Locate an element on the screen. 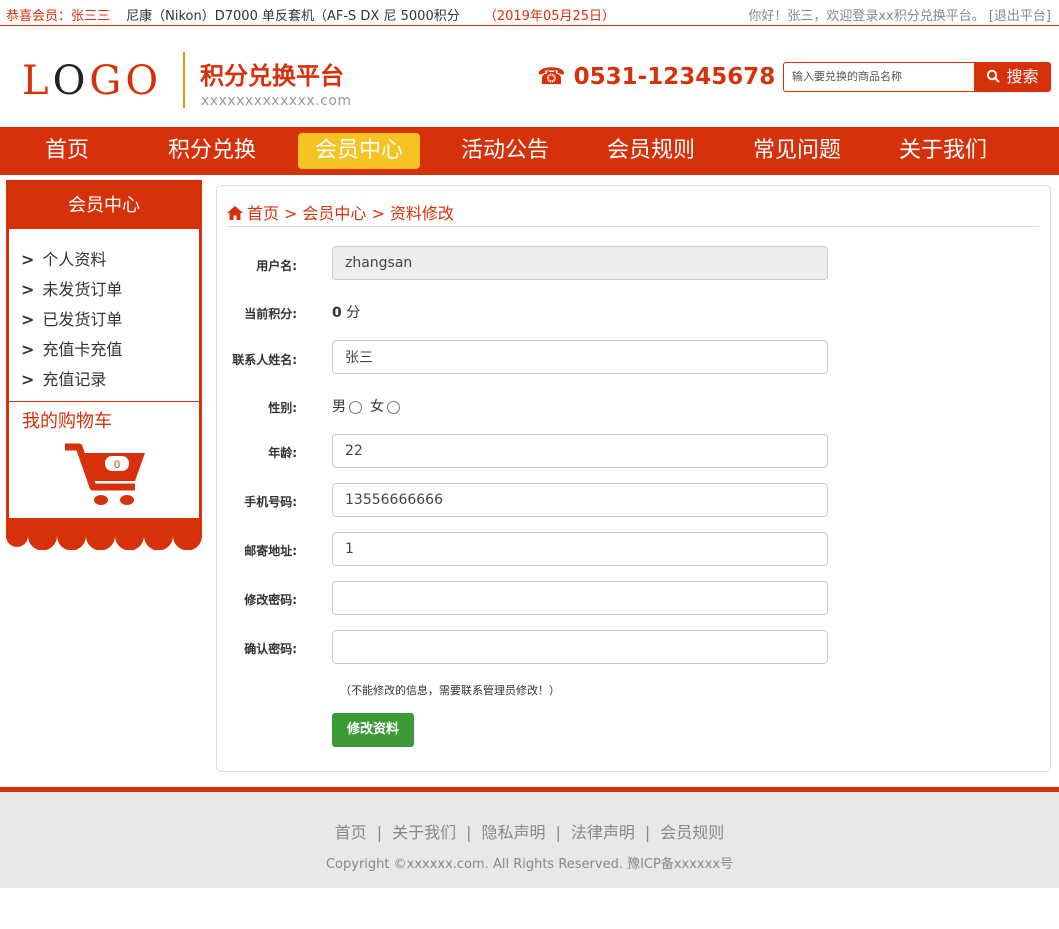 This screenshot has height=929, width=1059. logo: LOGO is located at coordinates (92, 81).